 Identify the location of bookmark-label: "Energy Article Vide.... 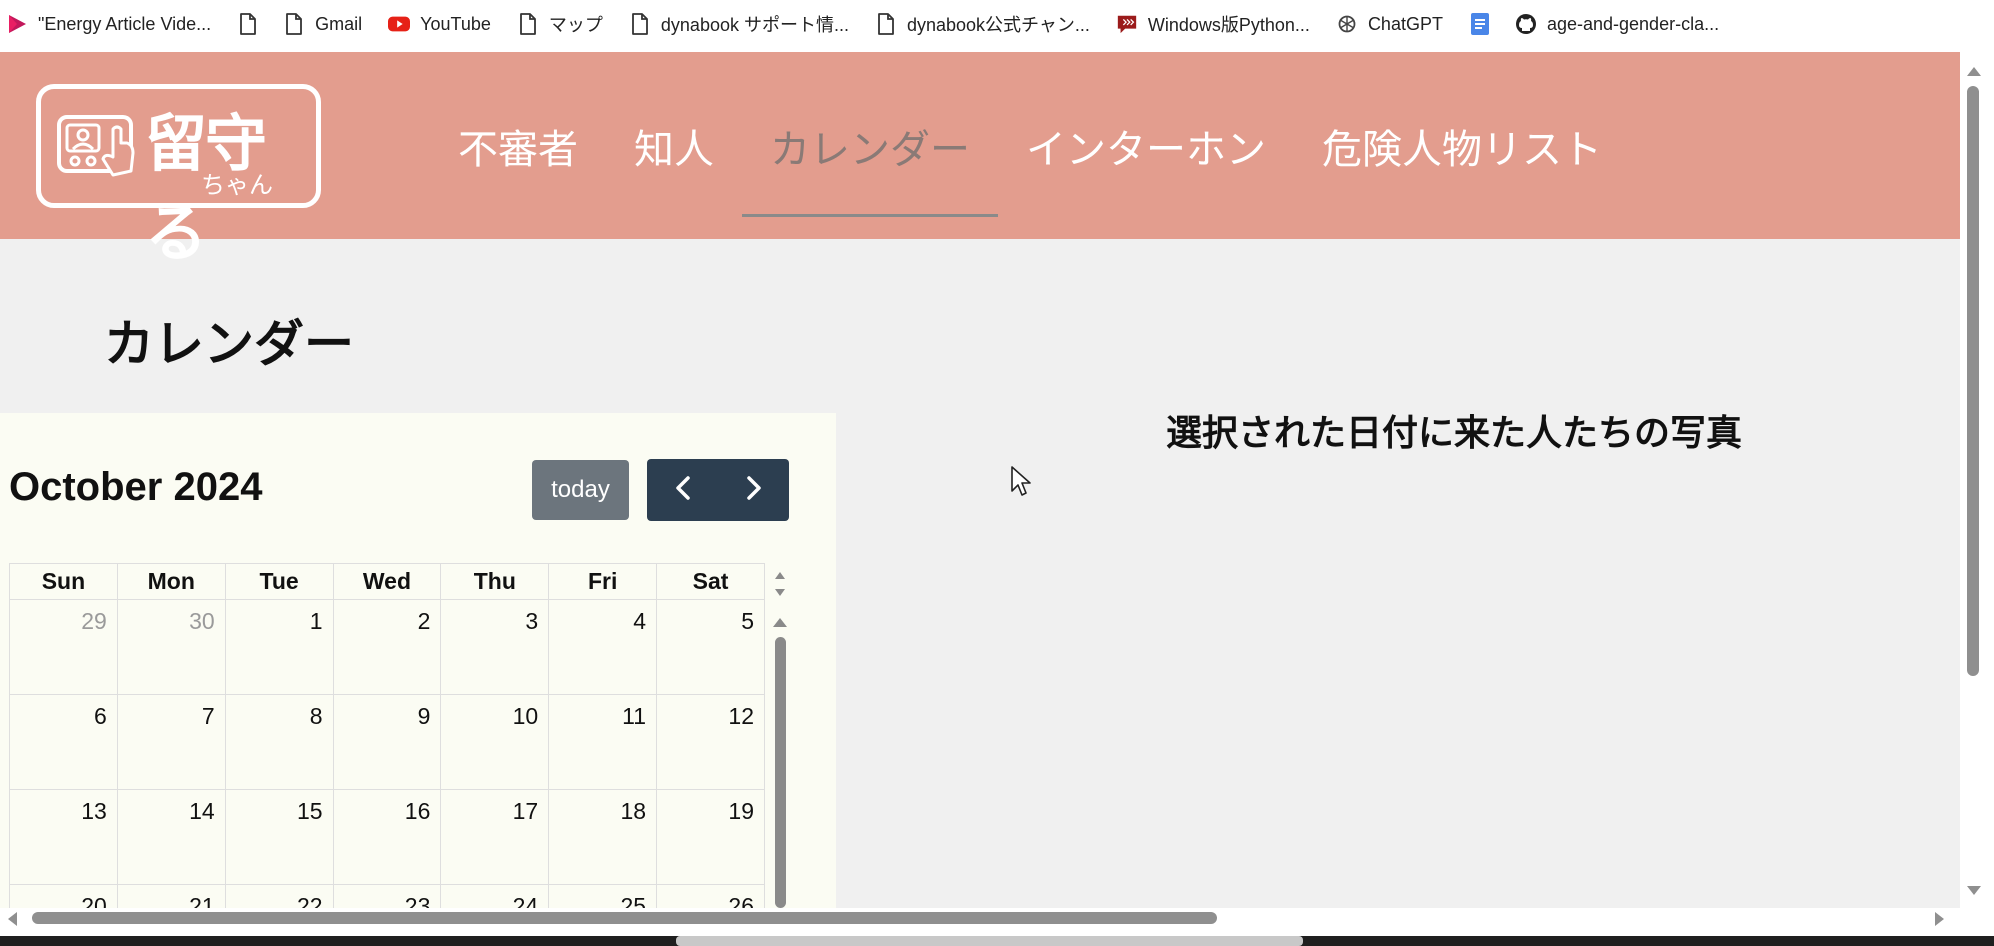
(125, 23).